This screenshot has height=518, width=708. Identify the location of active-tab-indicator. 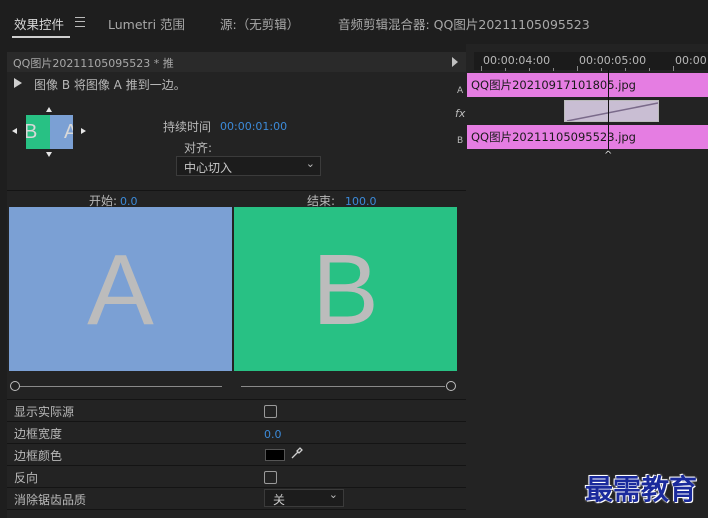
(41, 37).